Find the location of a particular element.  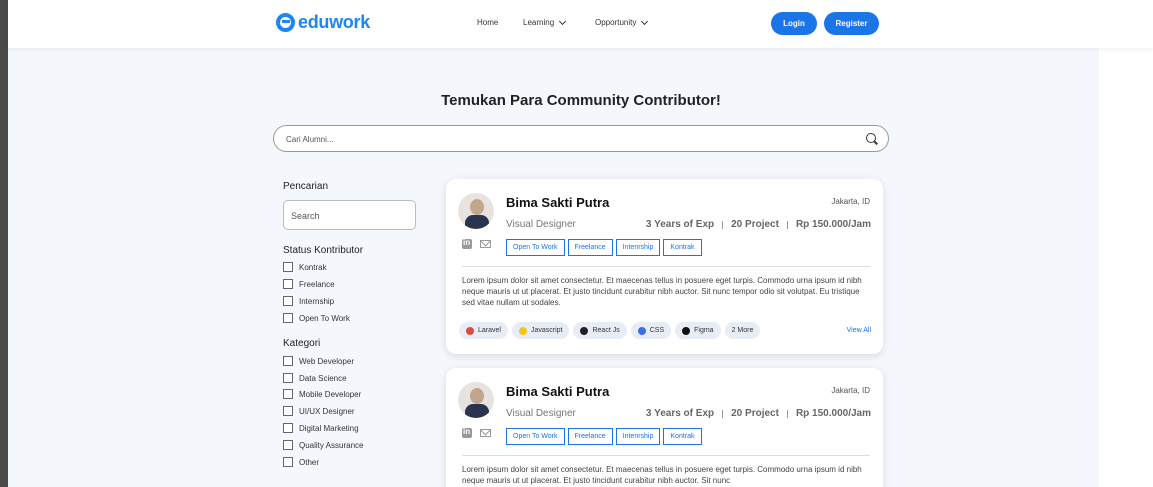

javascript-icon is located at coordinates (522, 330).